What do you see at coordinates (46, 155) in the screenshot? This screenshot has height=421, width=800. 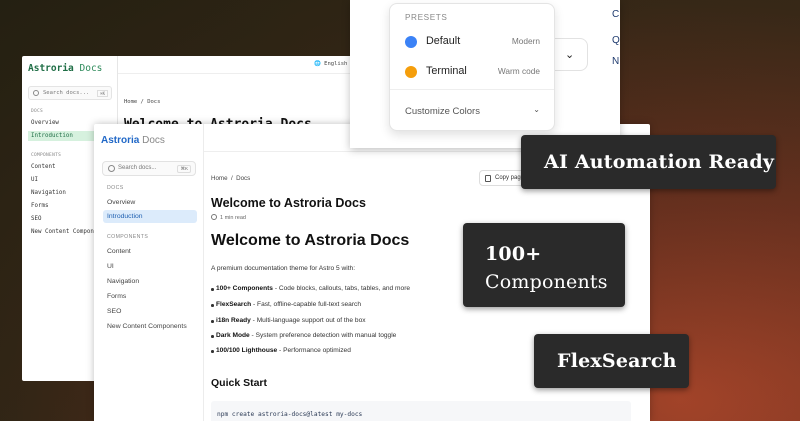 I see `back-section-components: COMPONENTS` at bounding box center [46, 155].